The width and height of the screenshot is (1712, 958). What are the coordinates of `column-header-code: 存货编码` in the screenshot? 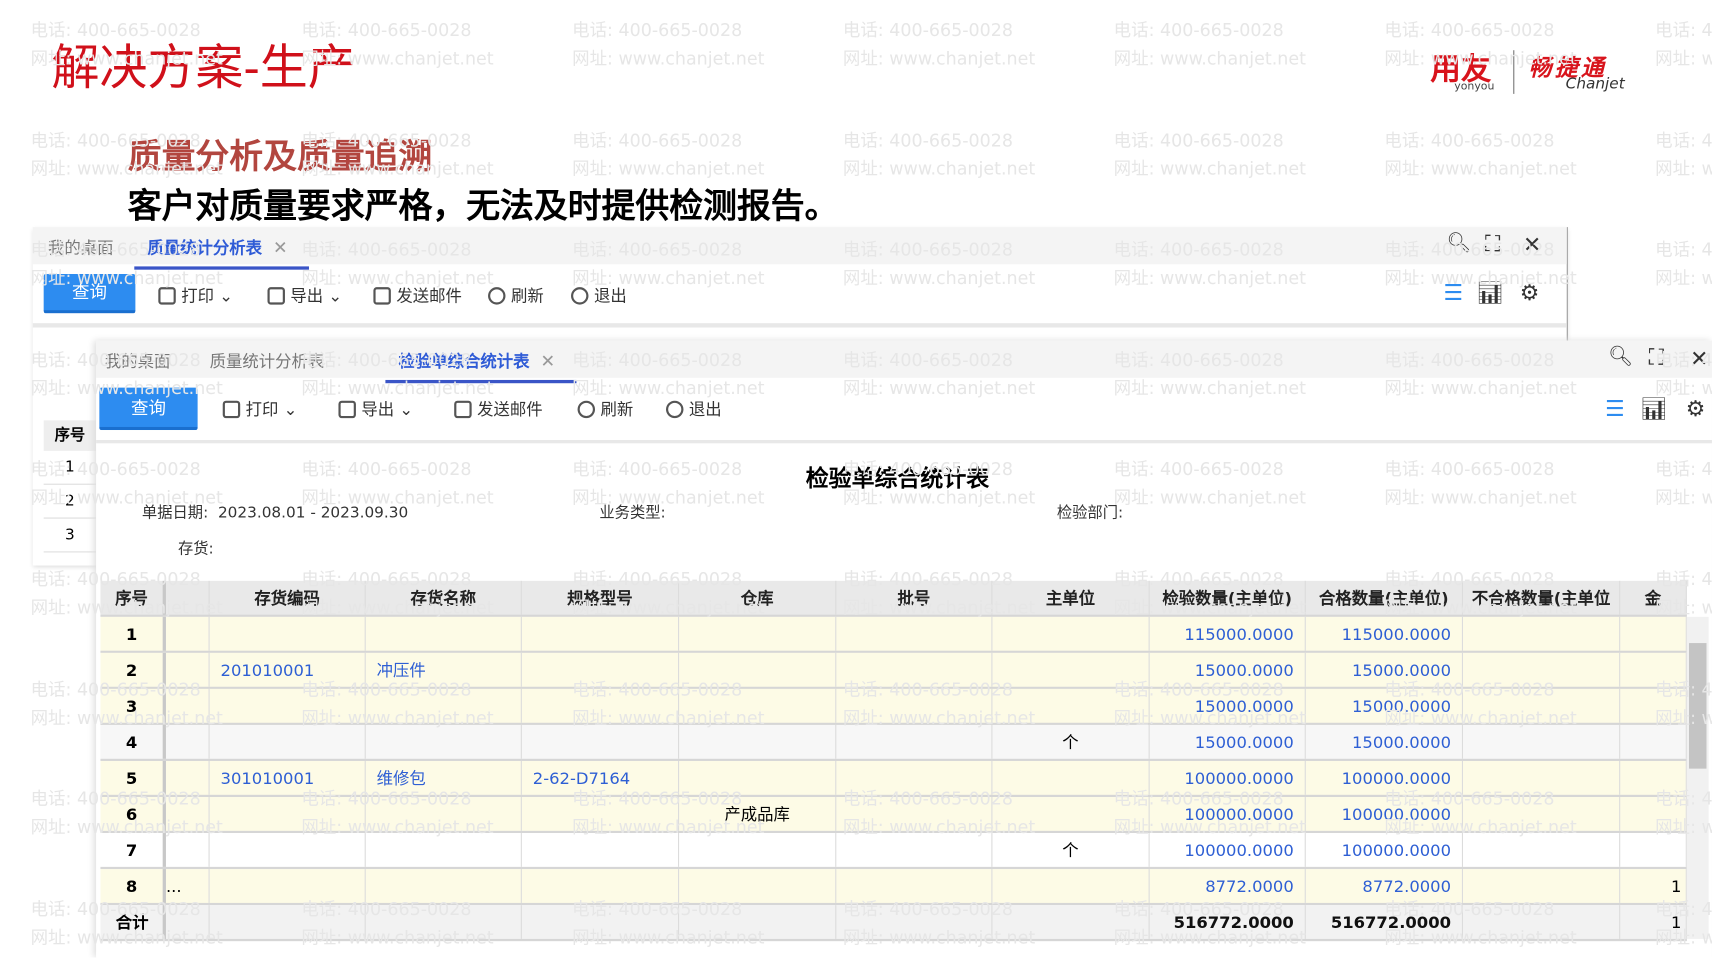 It's located at (288, 597).